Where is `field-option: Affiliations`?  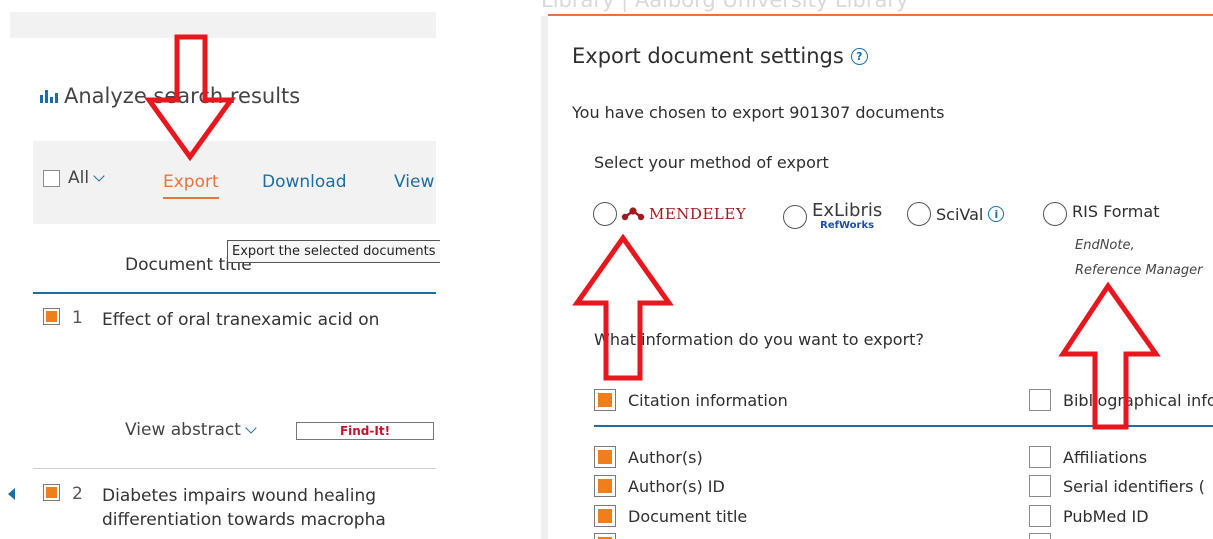
field-option: Affiliations is located at coordinates (1088, 457).